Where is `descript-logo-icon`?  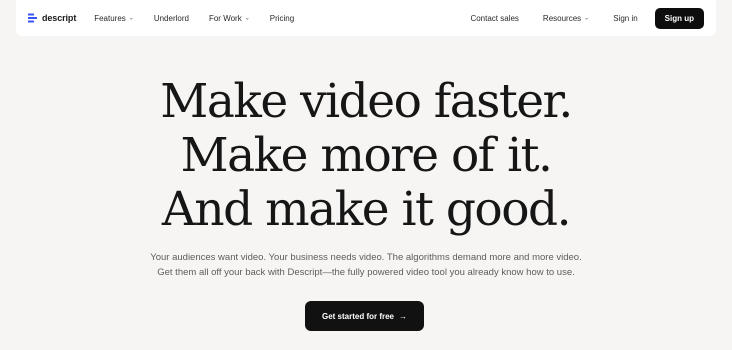 descript-logo-icon is located at coordinates (32, 18).